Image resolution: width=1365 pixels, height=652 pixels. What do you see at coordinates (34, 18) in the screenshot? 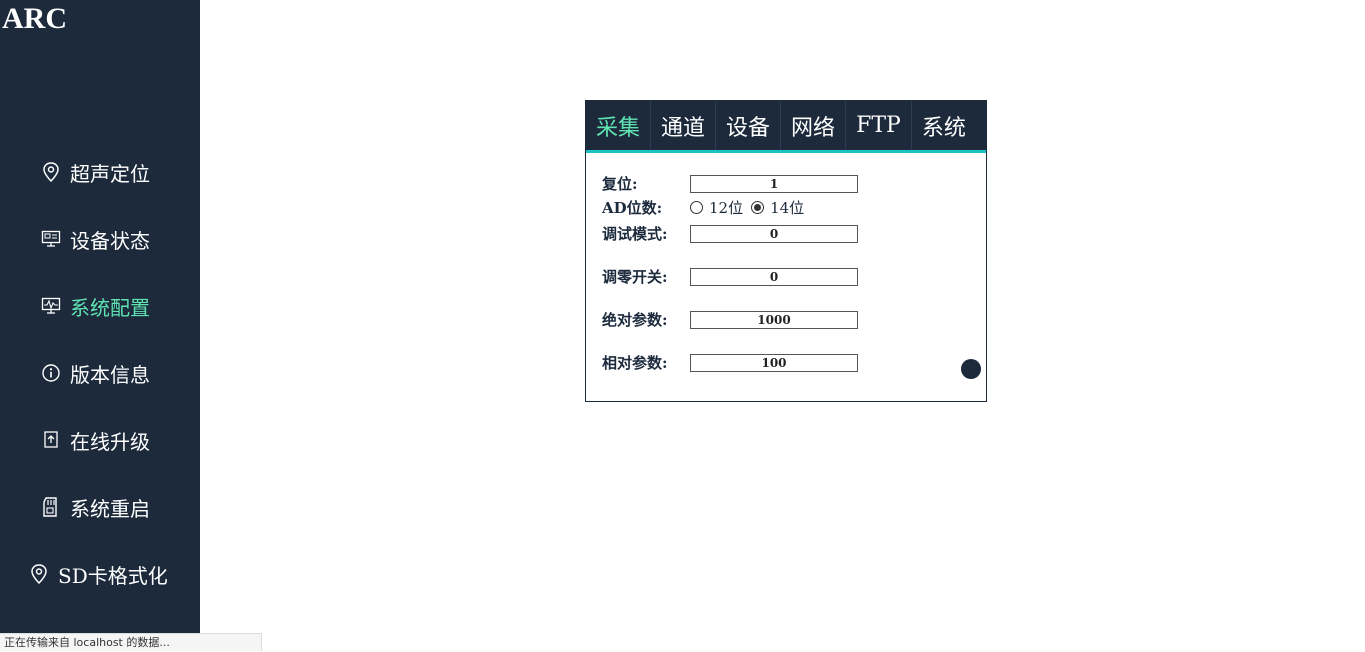
I see `app-logo: ARC` at bounding box center [34, 18].